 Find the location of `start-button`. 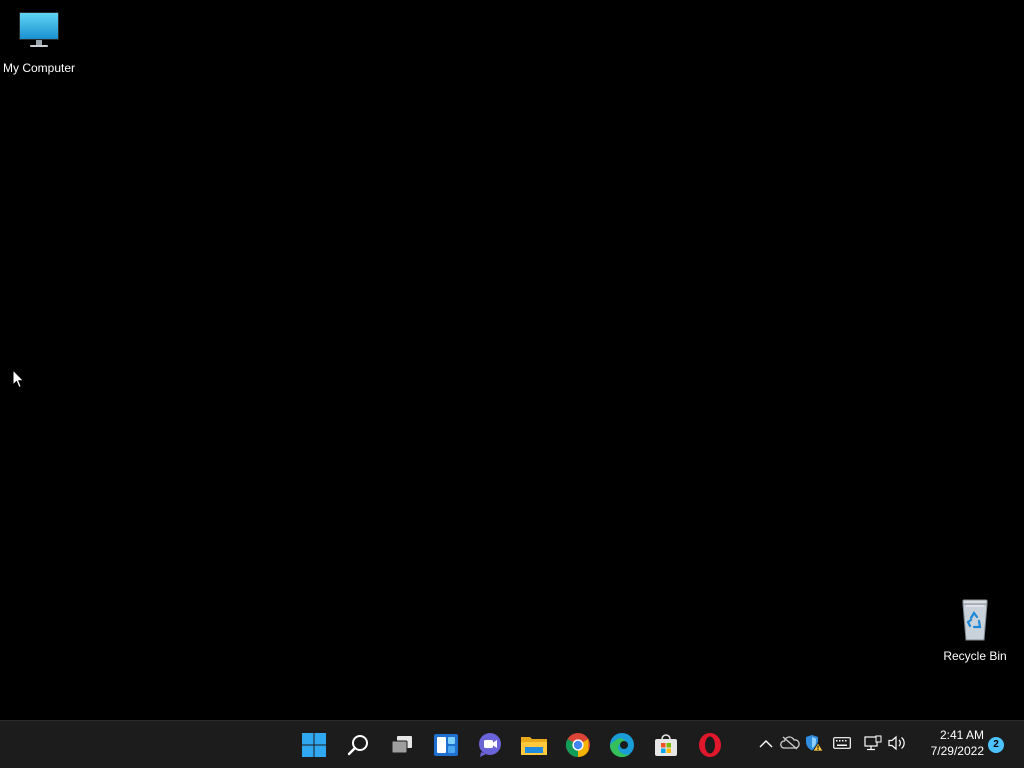

start-button is located at coordinates (314, 745).